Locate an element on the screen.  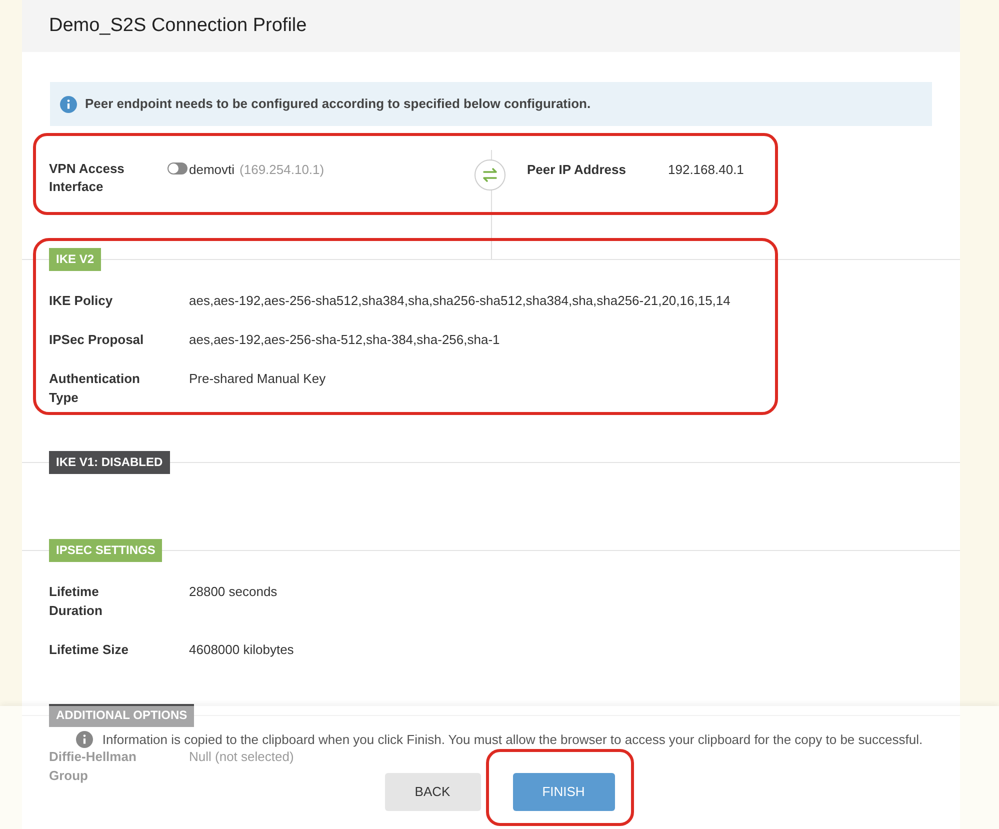
action-button: BACK is located at coordinates (432, 791).